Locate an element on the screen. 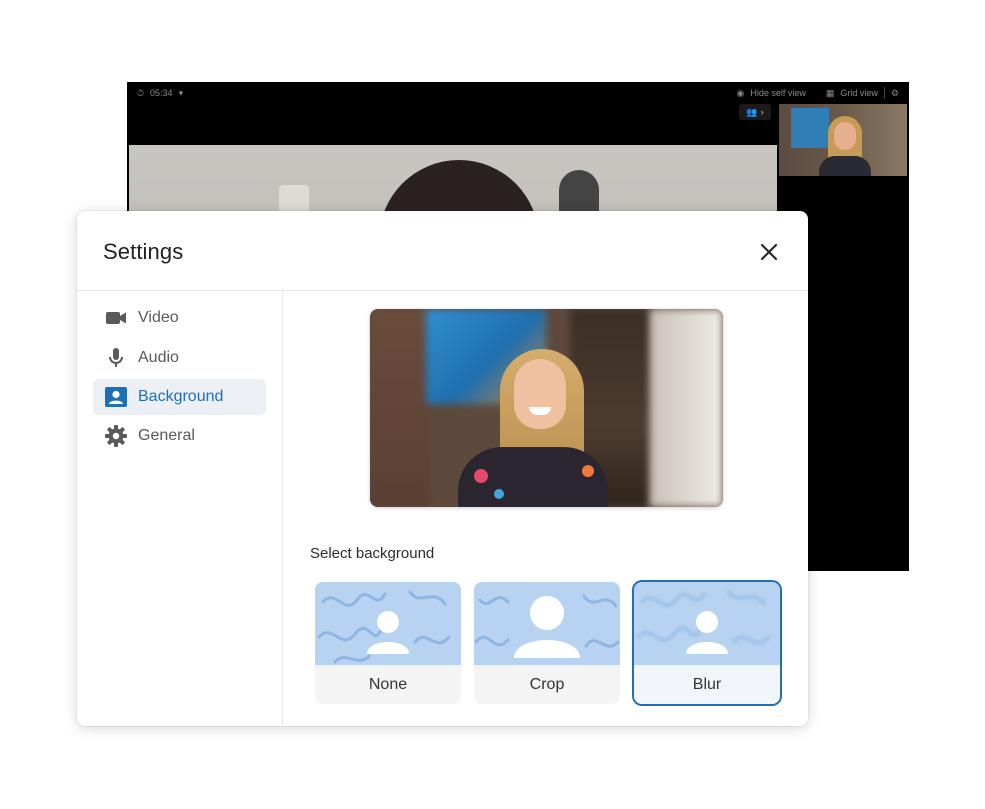 This screenshot has height=809, width=985. background-option-none: None is located at coordinates (388, 643).